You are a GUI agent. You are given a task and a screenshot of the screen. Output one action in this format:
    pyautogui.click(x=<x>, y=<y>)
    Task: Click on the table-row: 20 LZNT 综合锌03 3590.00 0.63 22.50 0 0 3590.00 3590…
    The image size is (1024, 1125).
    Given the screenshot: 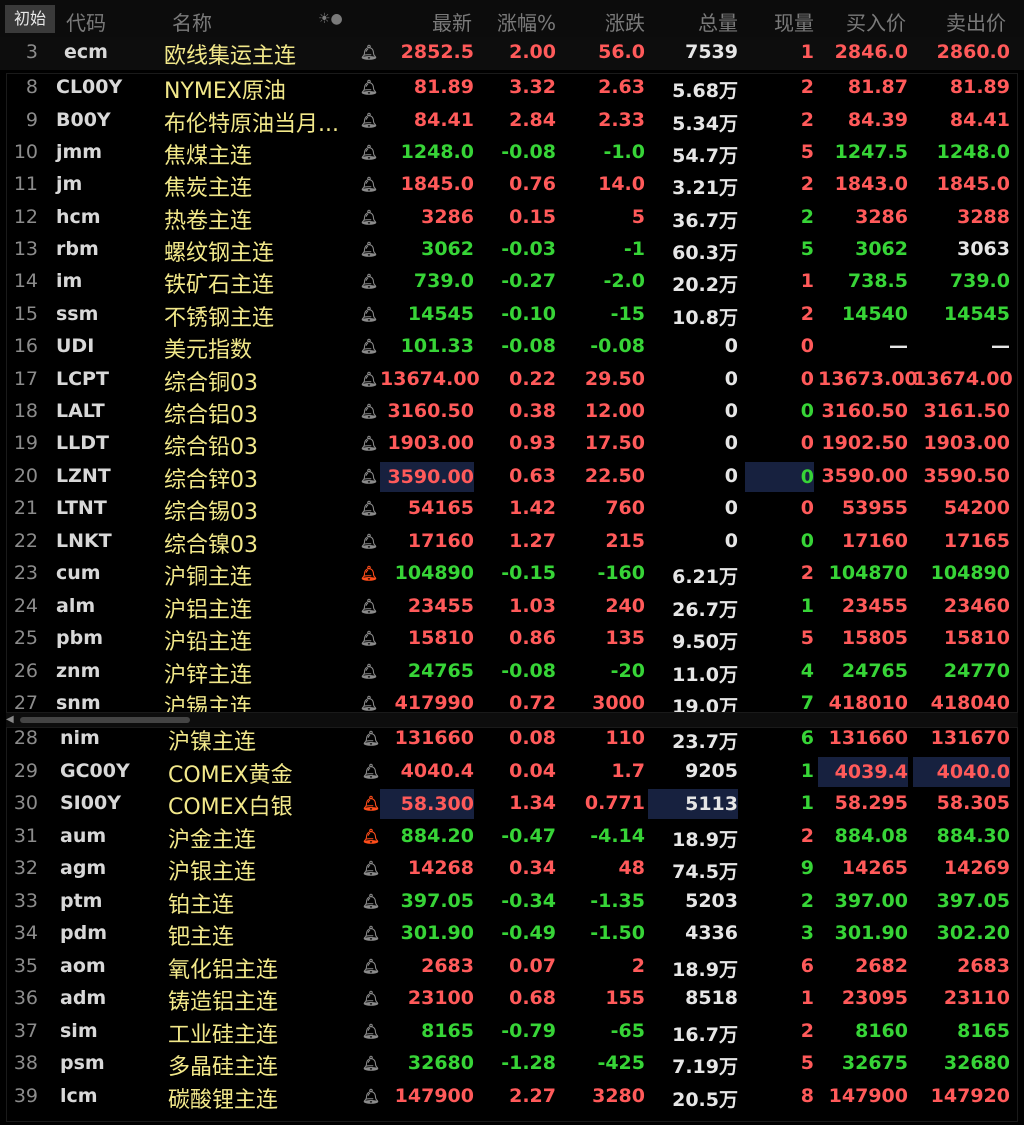 What is the action you would take?
    pyautogui.click(x=512, y=477)
    